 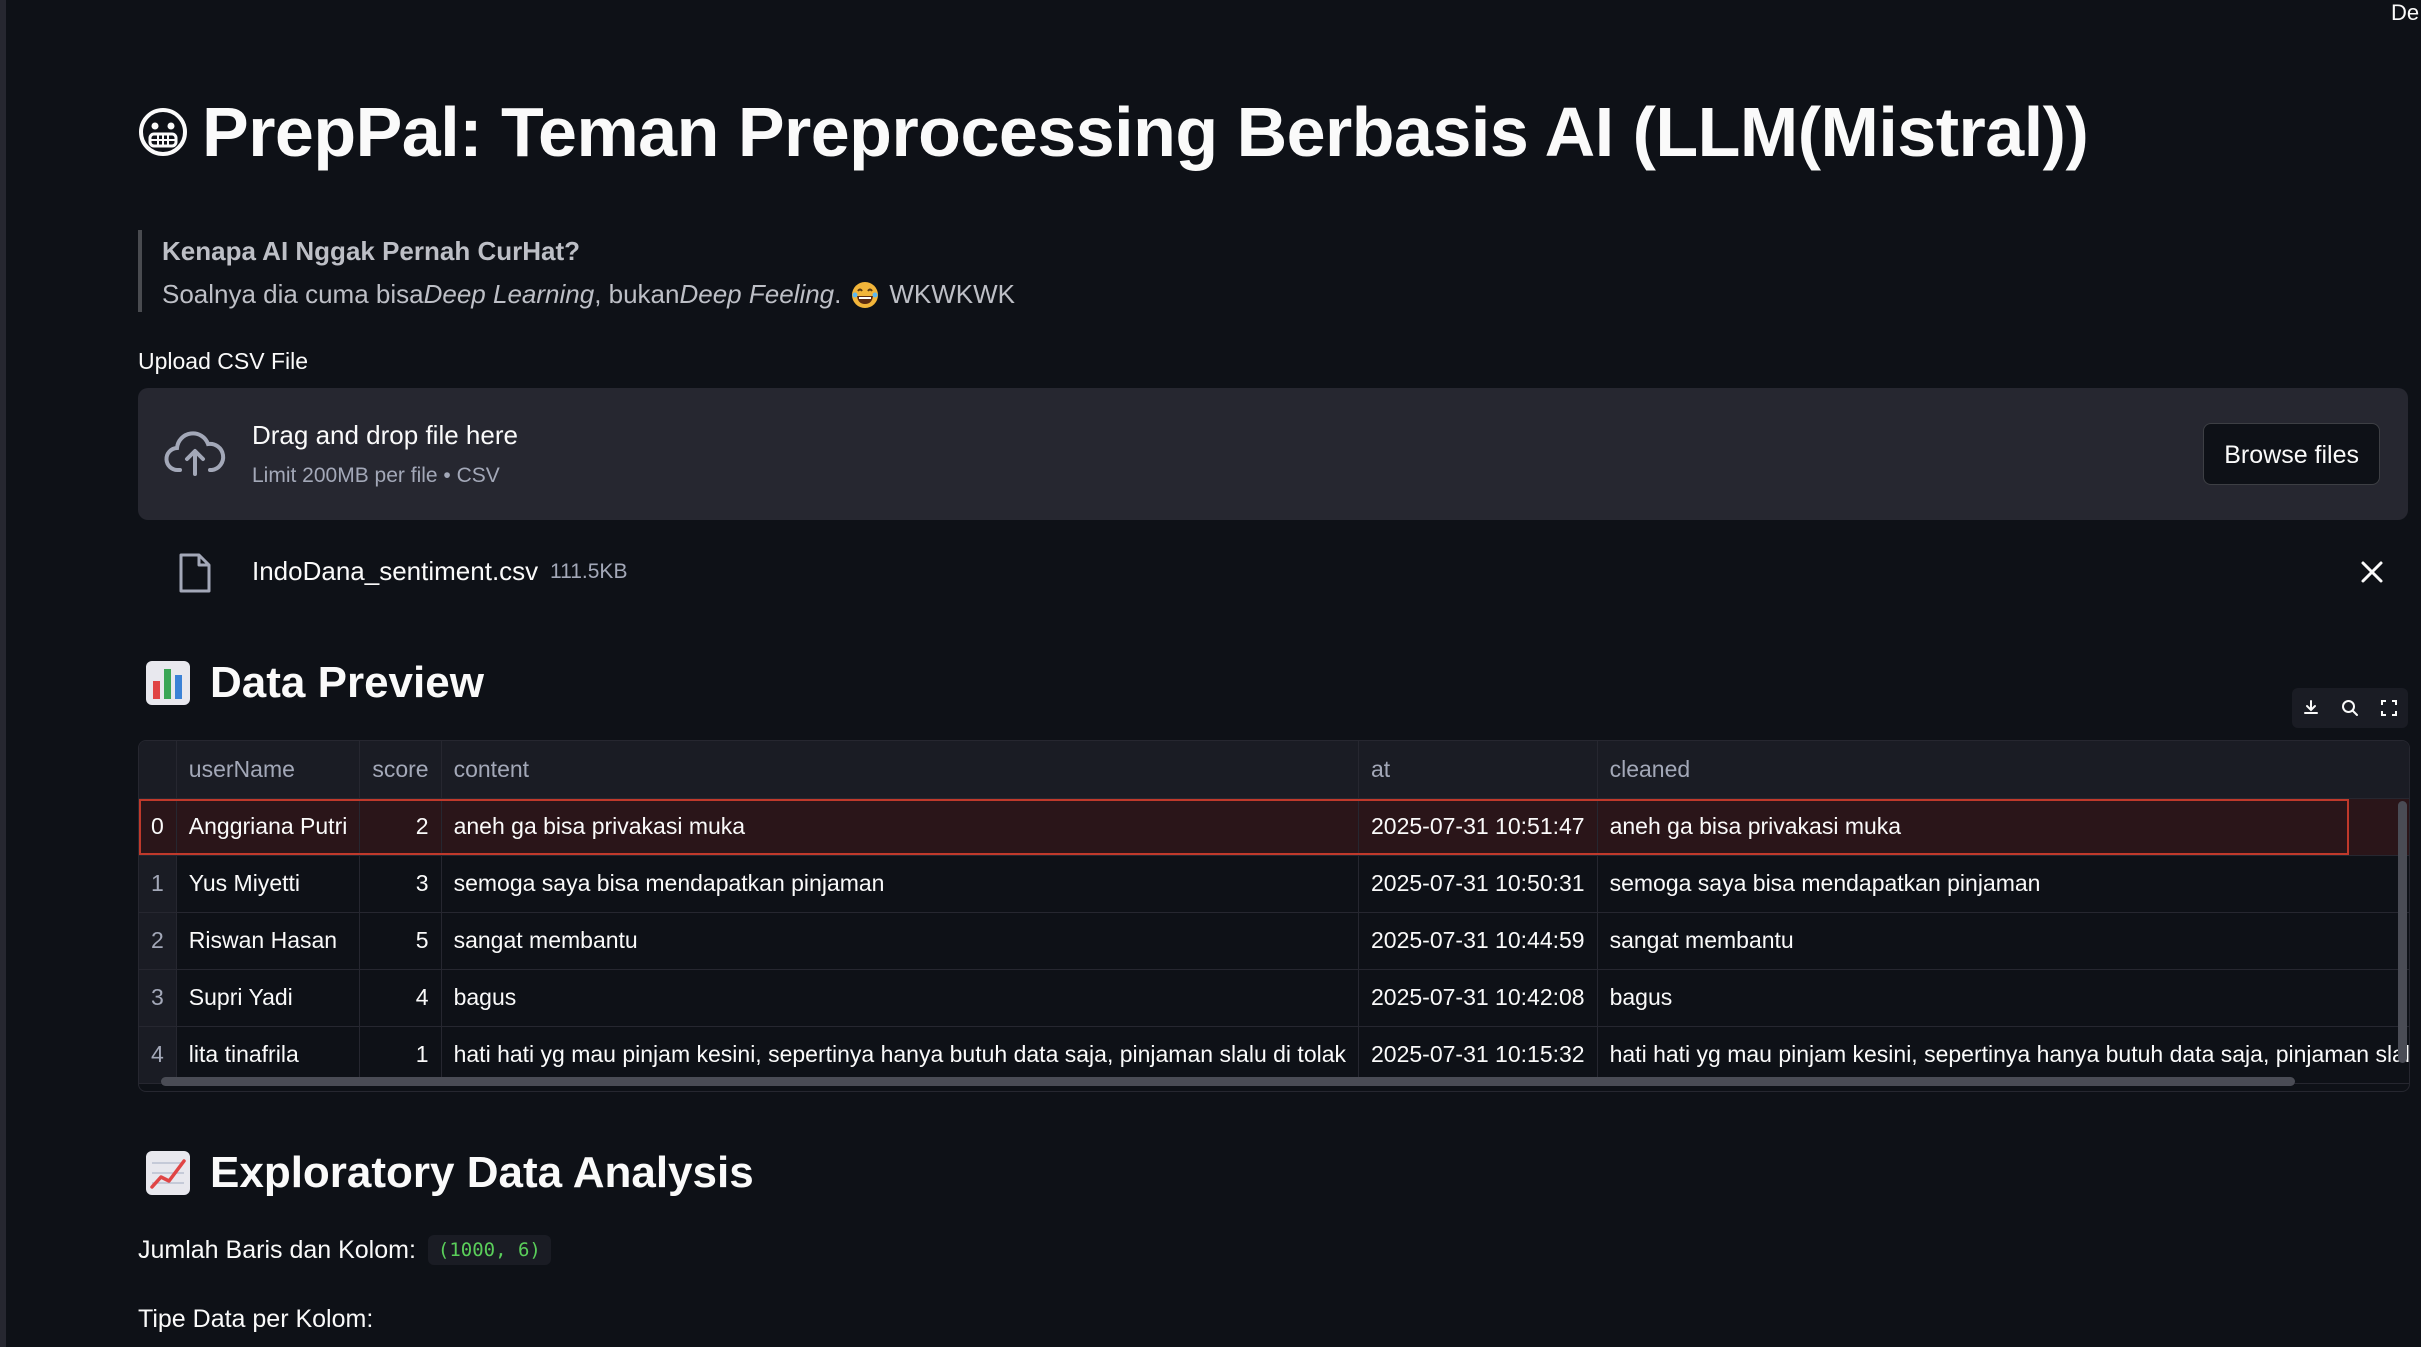 I want to click on row-index: 2, so click(x=158, y=941).